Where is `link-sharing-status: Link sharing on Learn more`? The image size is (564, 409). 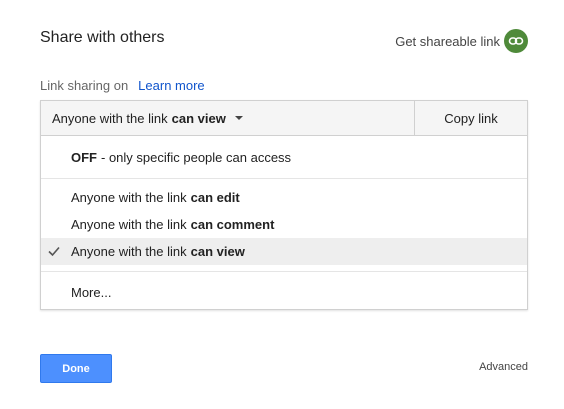
link-sharing-status: Link sharing on Learn more is located at coordinates (122, 85).